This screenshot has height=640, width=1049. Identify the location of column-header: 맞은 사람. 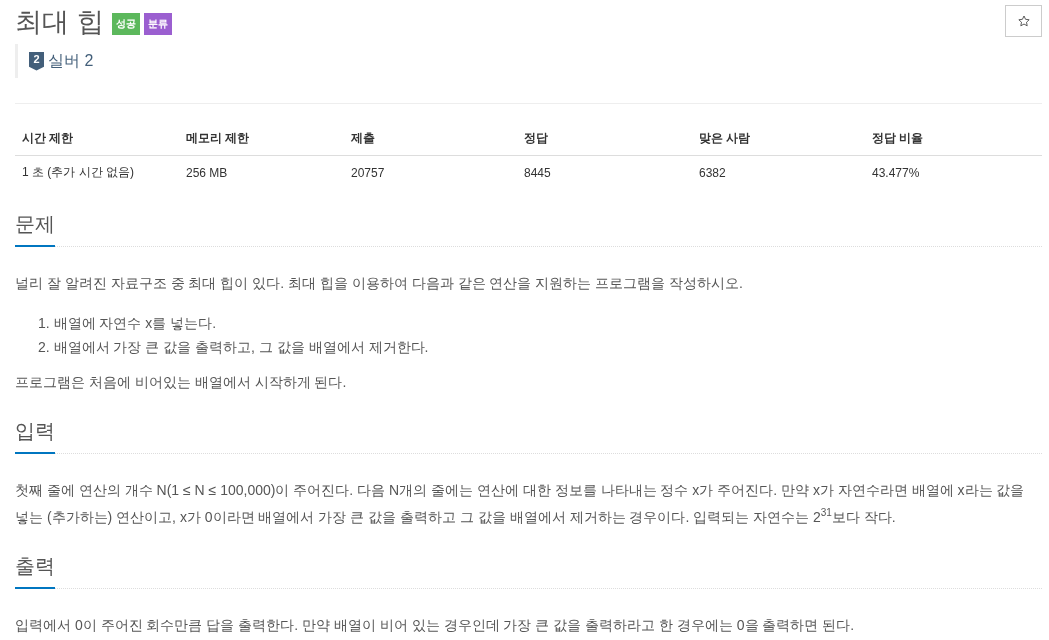
(778, 139).